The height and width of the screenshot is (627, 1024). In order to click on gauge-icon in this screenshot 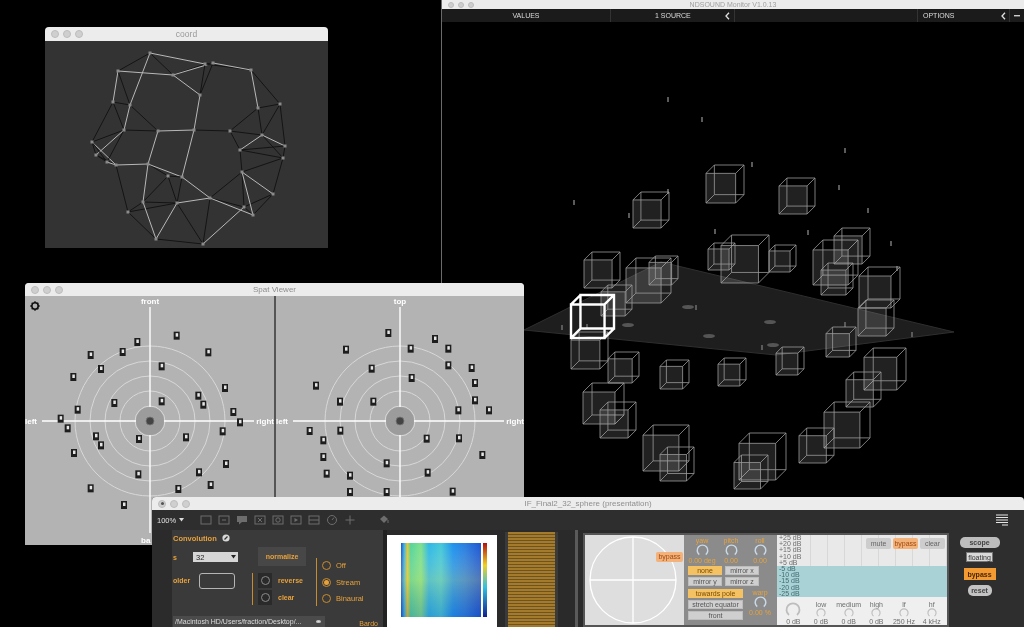, I will do `click(332, 520)`.